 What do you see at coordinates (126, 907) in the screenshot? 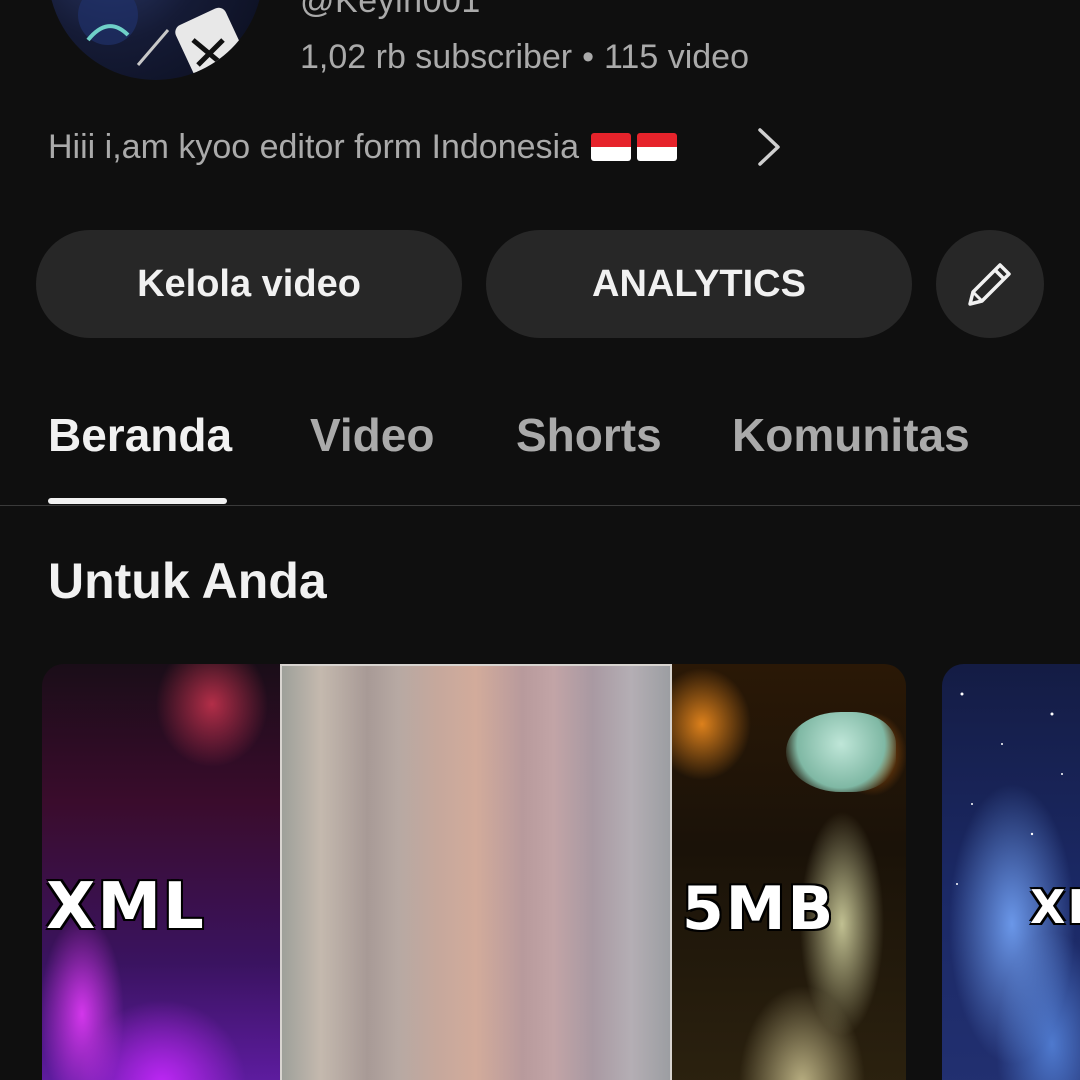
I see `thumbnail-overlay-text: XML` at bounding box center [126, 907].